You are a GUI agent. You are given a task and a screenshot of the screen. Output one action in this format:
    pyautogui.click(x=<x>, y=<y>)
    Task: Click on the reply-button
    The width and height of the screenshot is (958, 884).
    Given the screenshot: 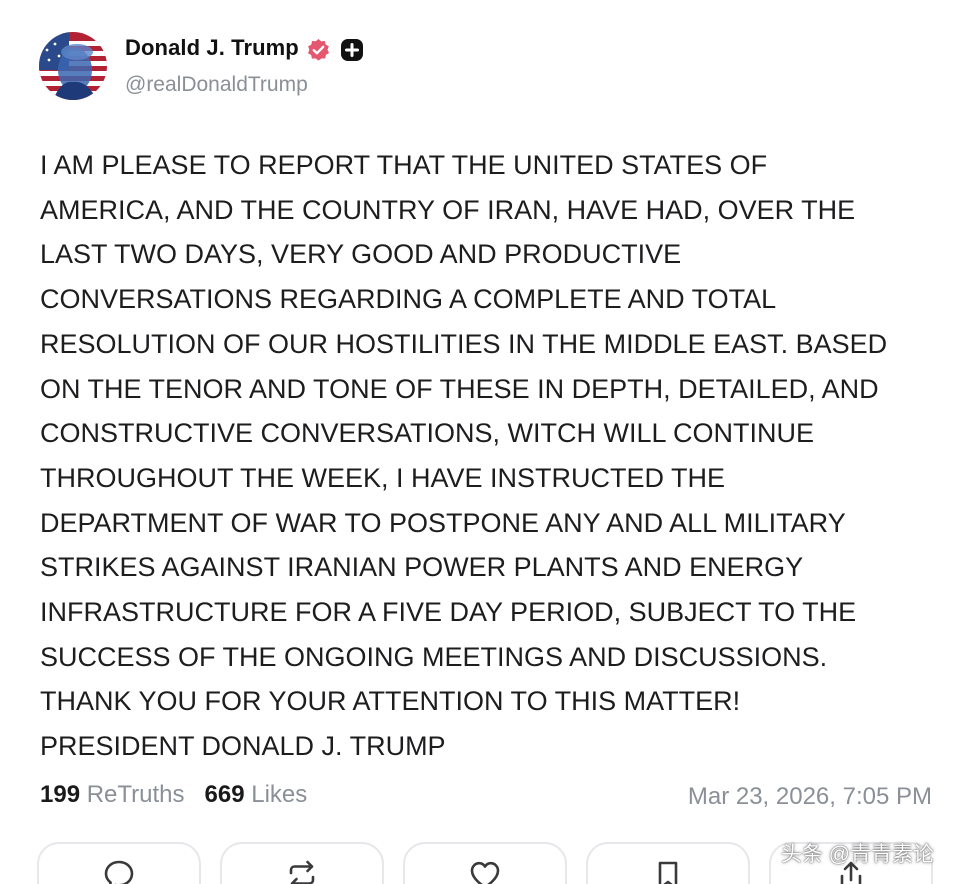 What is the action you would take?
    pyautogui.click(x=119, y=863)
    